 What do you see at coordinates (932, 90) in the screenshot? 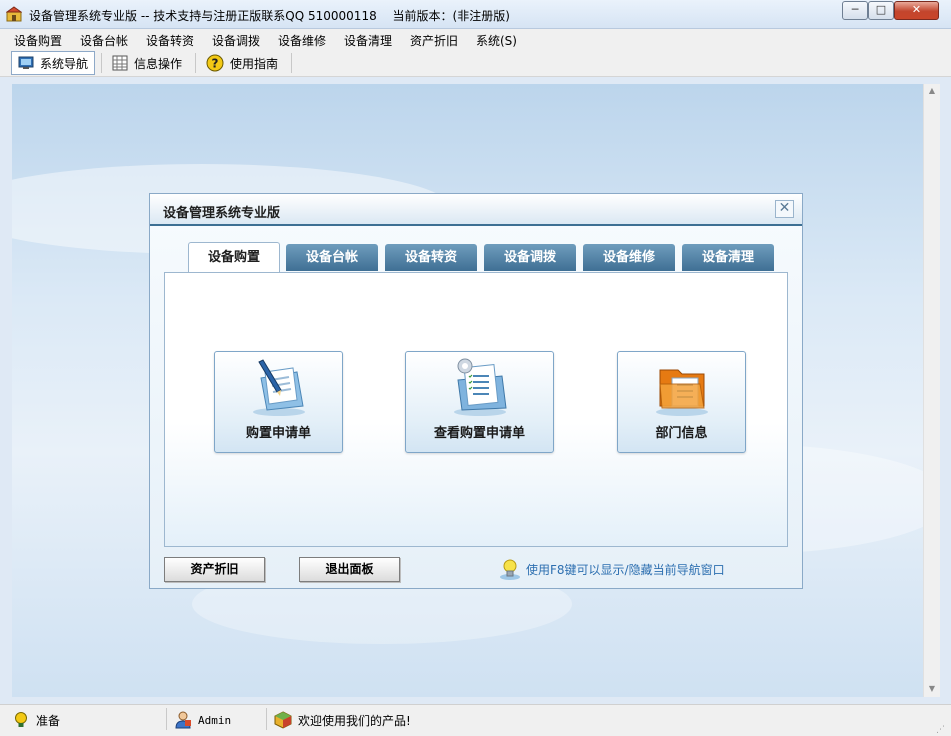
I see `scroll-up-arrow-icon: ▲` at bounding box center [932, 90].